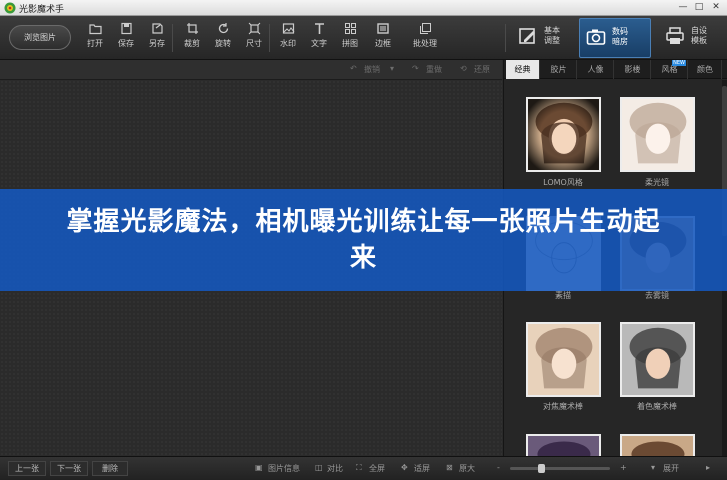 The width and height of the screenshot is (727, 480). I want to click on batch-label: 批处理, so click(425, 43).